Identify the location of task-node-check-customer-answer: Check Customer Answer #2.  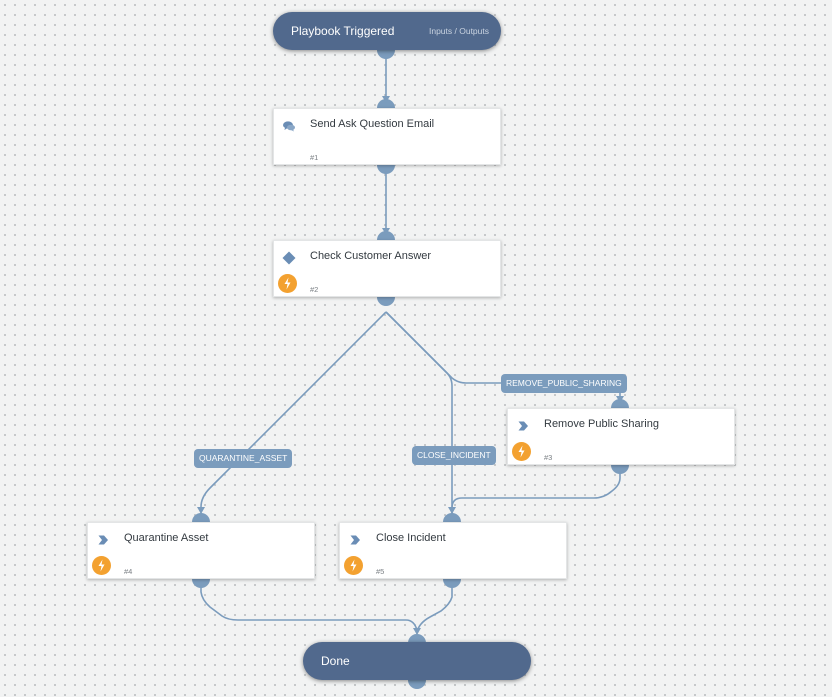
(387, 268).